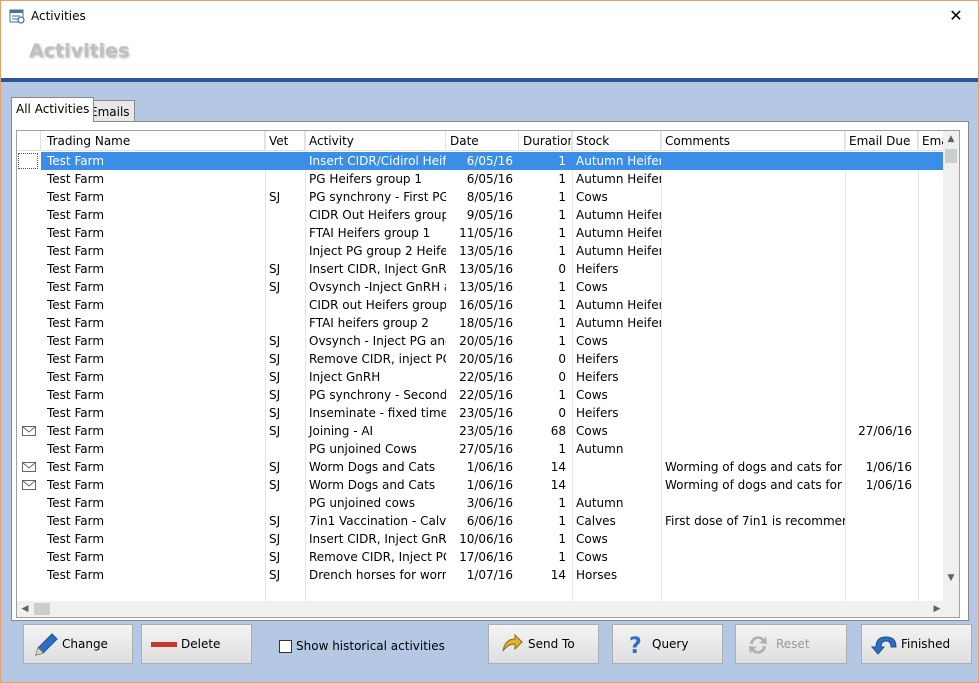 The width and height of the screenshot is (979, 683). I want to click on scroll-left-icon: ◀, so click(25, 609).